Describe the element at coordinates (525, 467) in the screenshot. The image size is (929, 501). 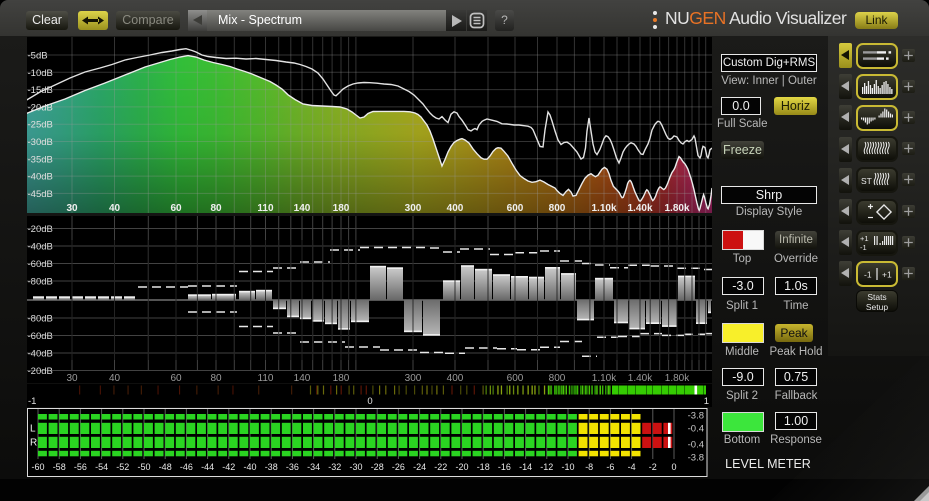
I see `svg-text: -14` at that location.